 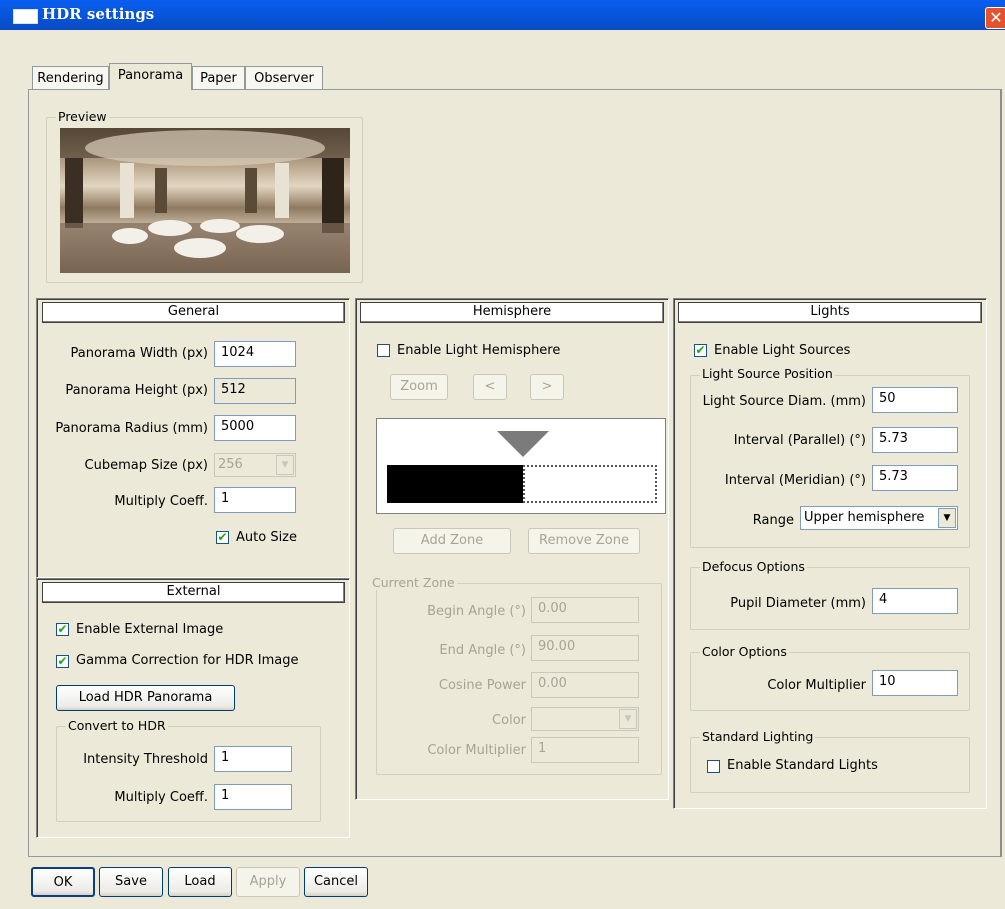 What do you see at coordinates (816, 685) in the screenshot?
I see `lights-color-multiplier-label: Color Multiplier` at bounding box center [816, 685].